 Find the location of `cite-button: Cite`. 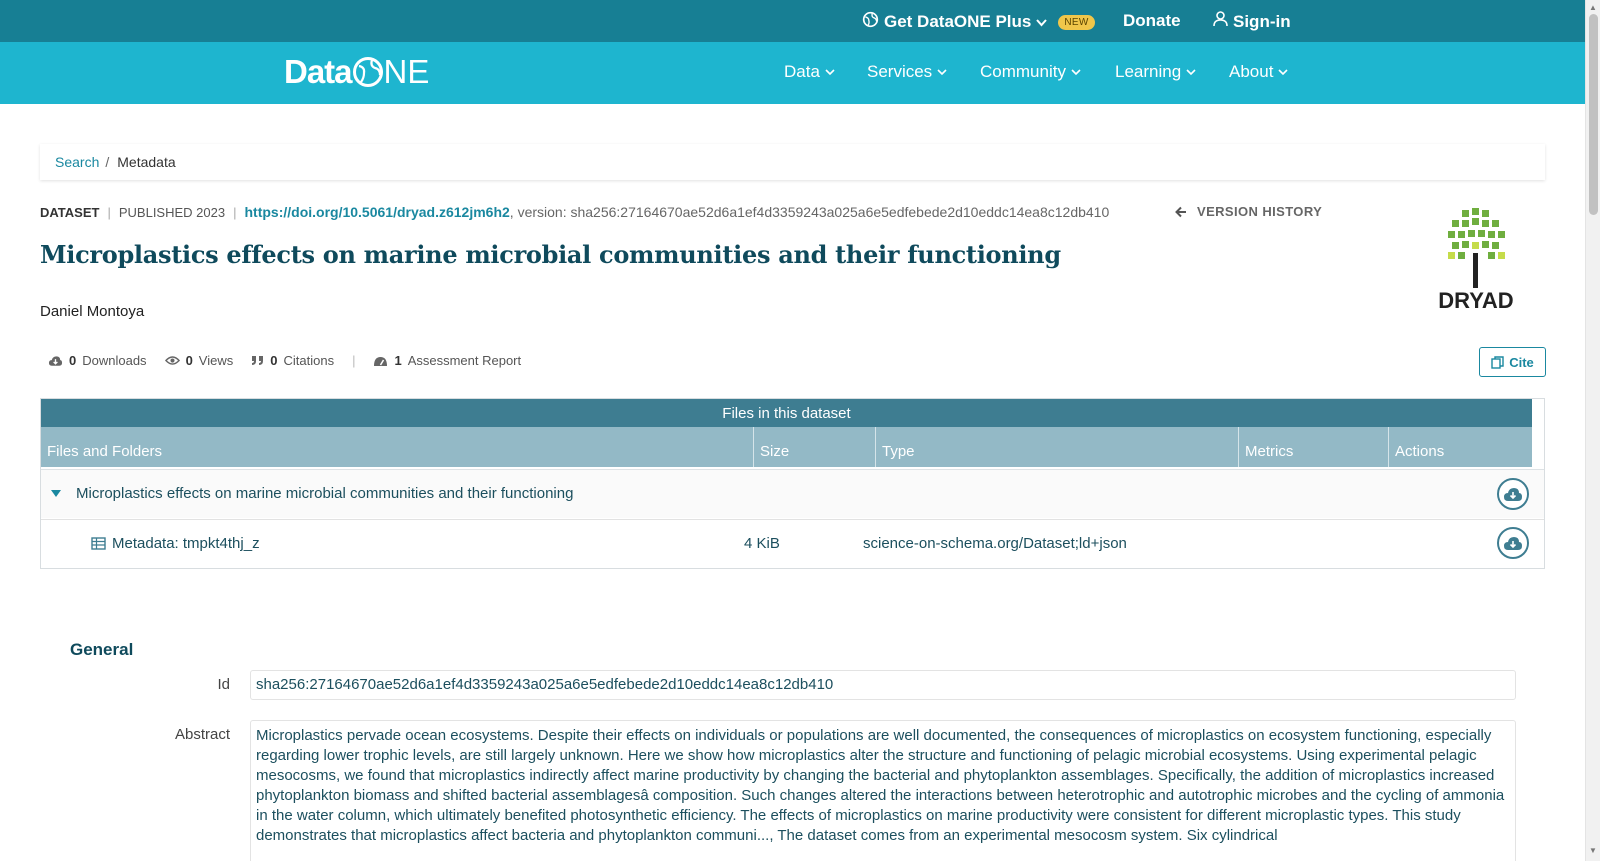

cite-button: Cite is located at coordinates (1512, 362).